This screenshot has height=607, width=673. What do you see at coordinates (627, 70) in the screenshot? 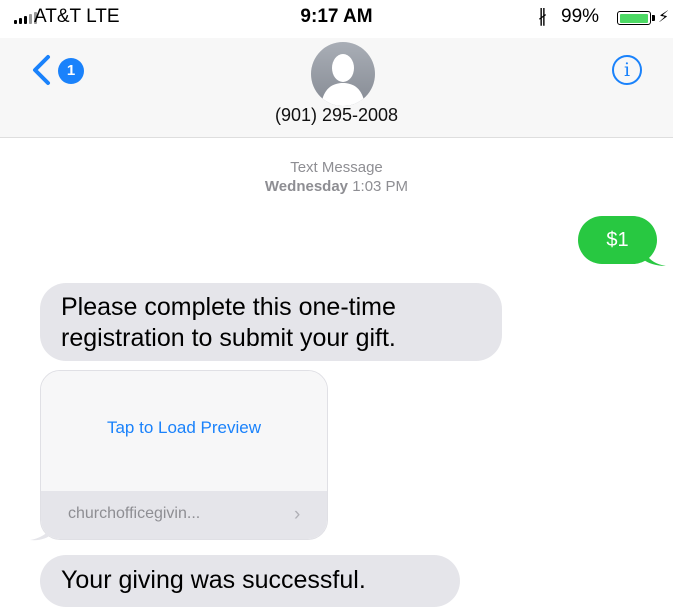
I see `info-icon: i` at bounding box center [627, 70].